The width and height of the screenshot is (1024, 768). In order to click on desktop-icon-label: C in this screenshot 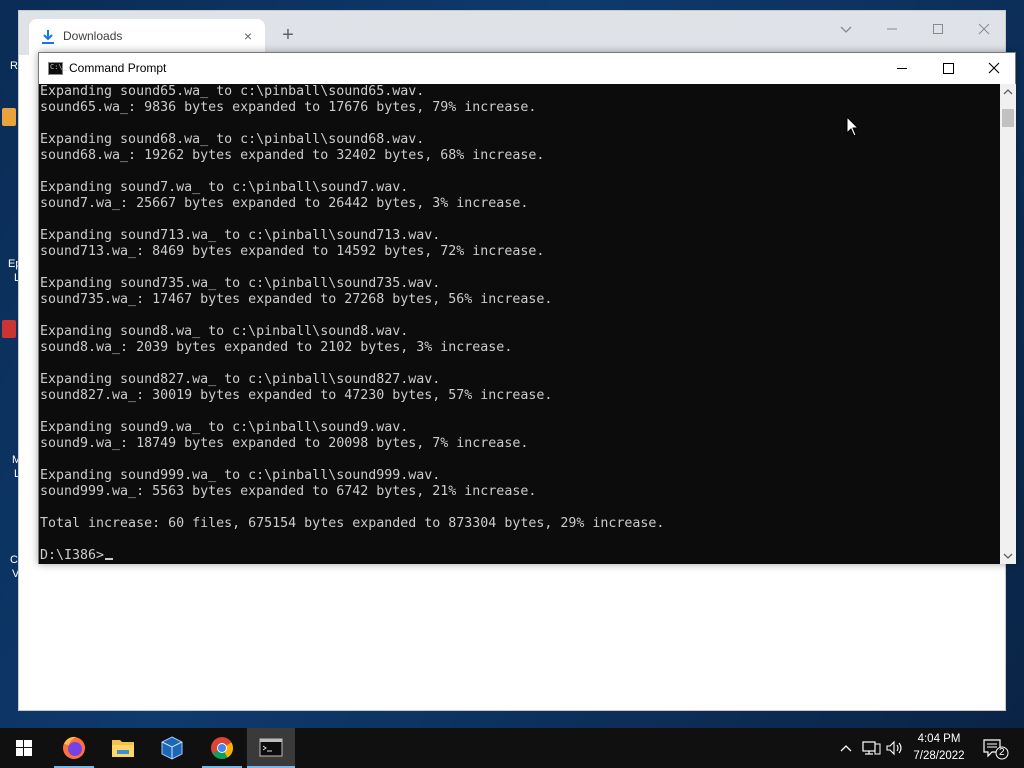, I will do `click(14, 560)`.